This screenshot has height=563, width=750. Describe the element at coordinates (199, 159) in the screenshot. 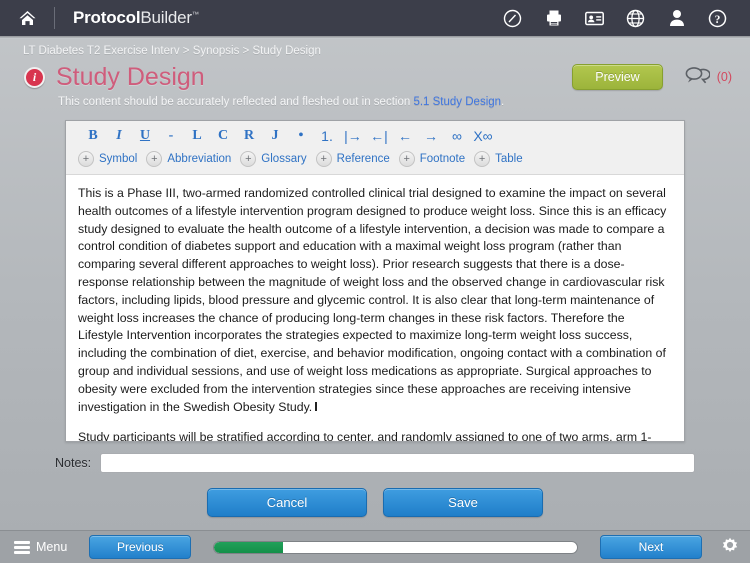

I see `chip-label: Abbreviation` at that location.